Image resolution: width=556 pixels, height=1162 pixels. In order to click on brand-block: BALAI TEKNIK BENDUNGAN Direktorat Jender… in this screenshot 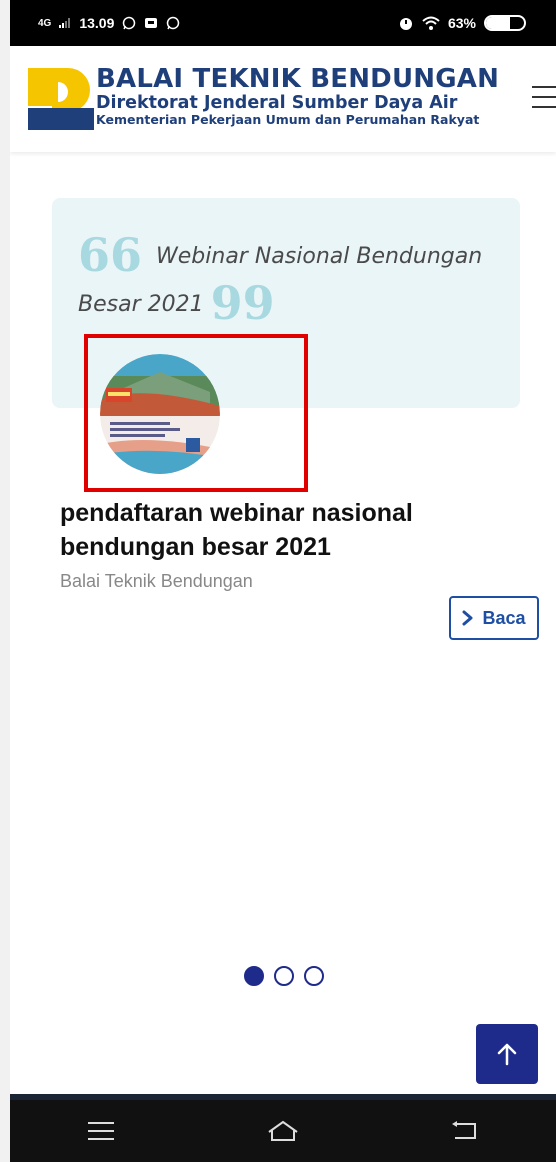, I will do `click(316, 96)`.